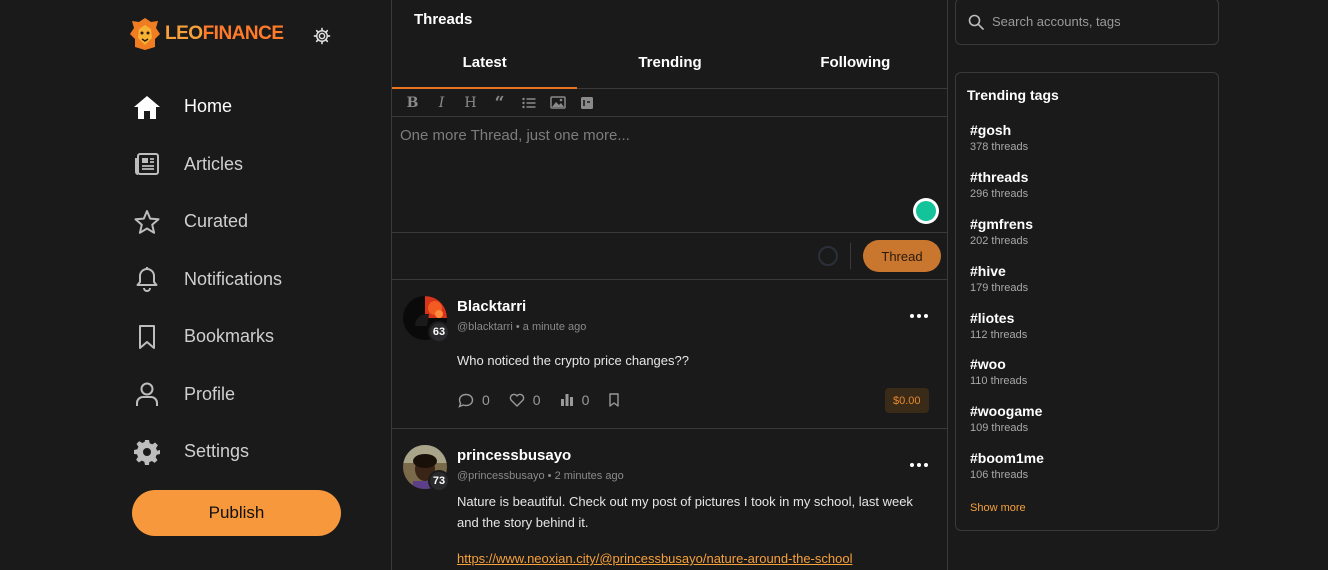  I want to click on bookmark-button, so click(614, 400).